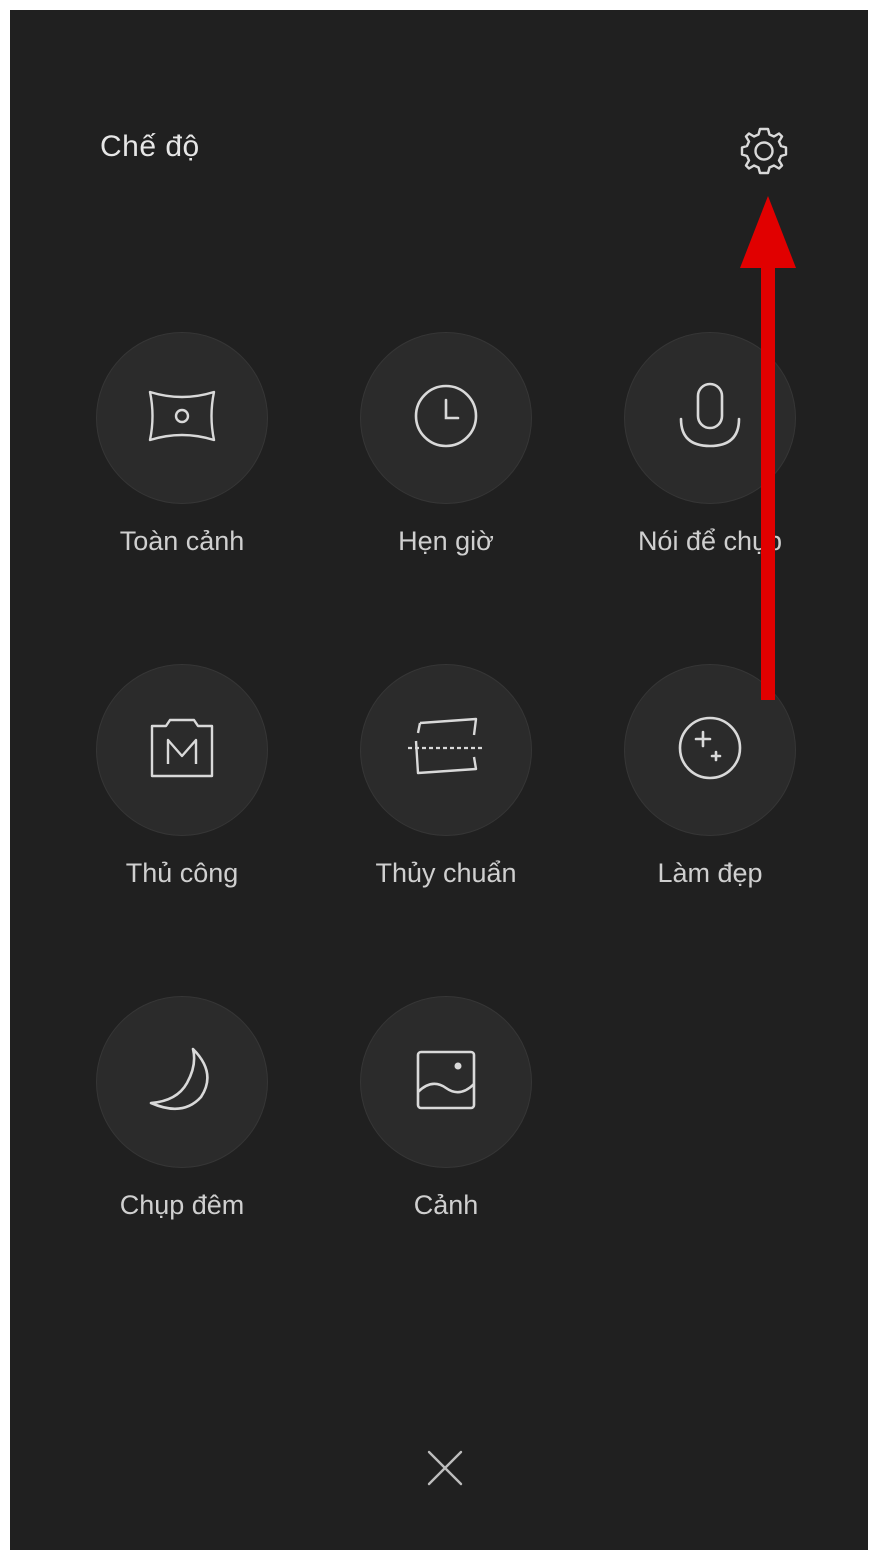 This screenshot has height=1554, width=870. What do you see at coordinates (150, 146) in the screenshot?
I see `page-title: Chế độ` at bounding box center [150, 146].